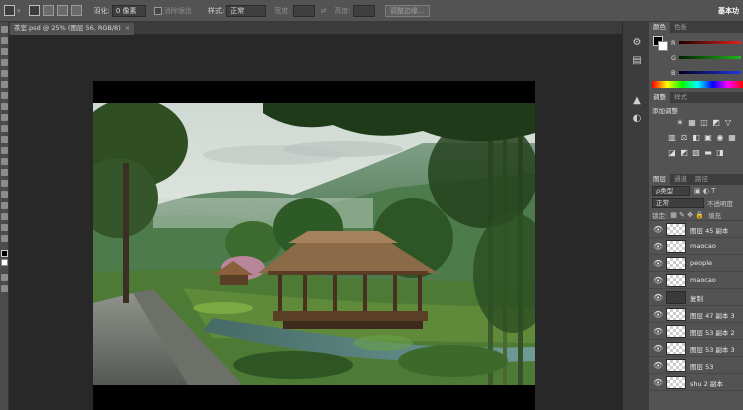  What do you see at coordinates (4, 117) in the screenshot?
I see `stamp-tool-icon` at bounding box center [4, 117].